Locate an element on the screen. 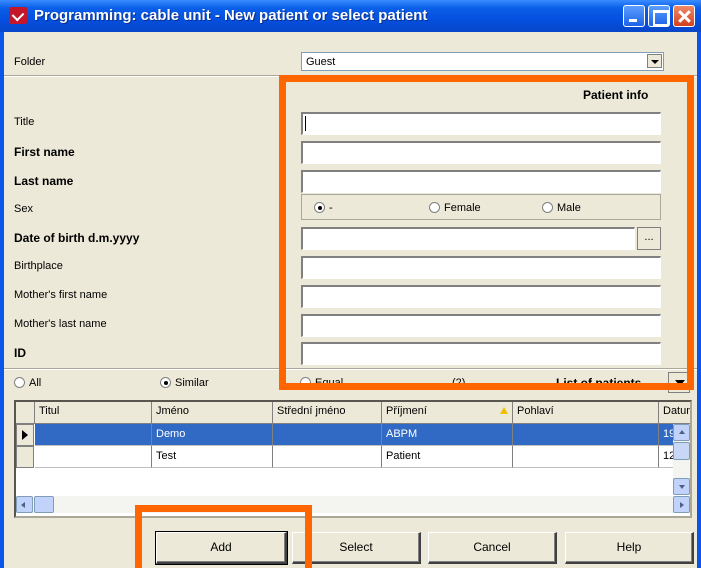 The height and width of the screenshot is (568, 701). filter-all-radio: All is located at coordinates (27, 383).